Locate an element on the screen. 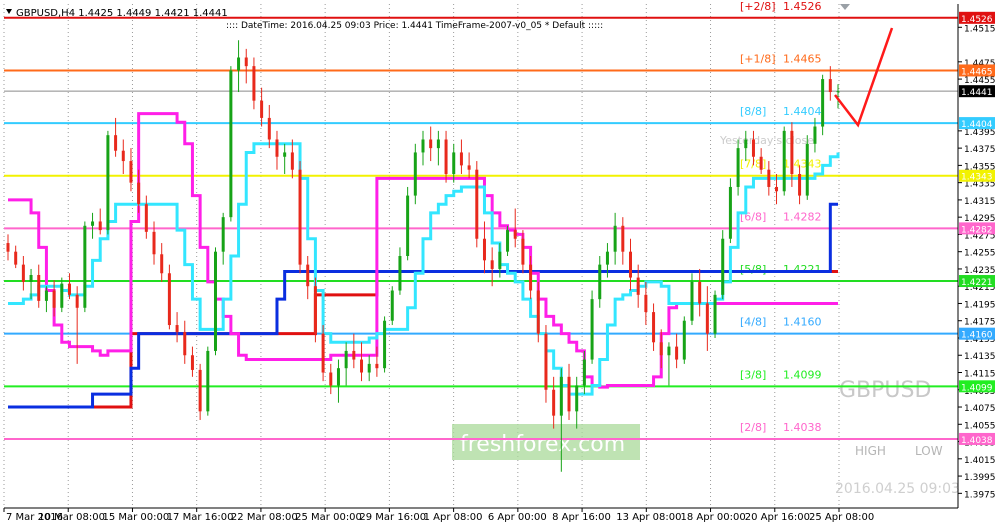 The width and height of the screenshot is (1001, 528). price-tick-label: 1.4375 is located at coordinates (980, 150).